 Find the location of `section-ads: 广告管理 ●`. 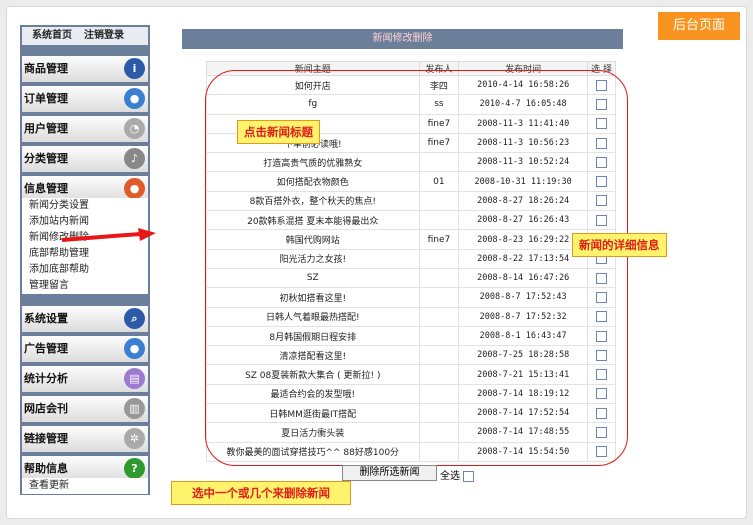

section-ads: 广告管理 ● is located at coordinates (85, 349).